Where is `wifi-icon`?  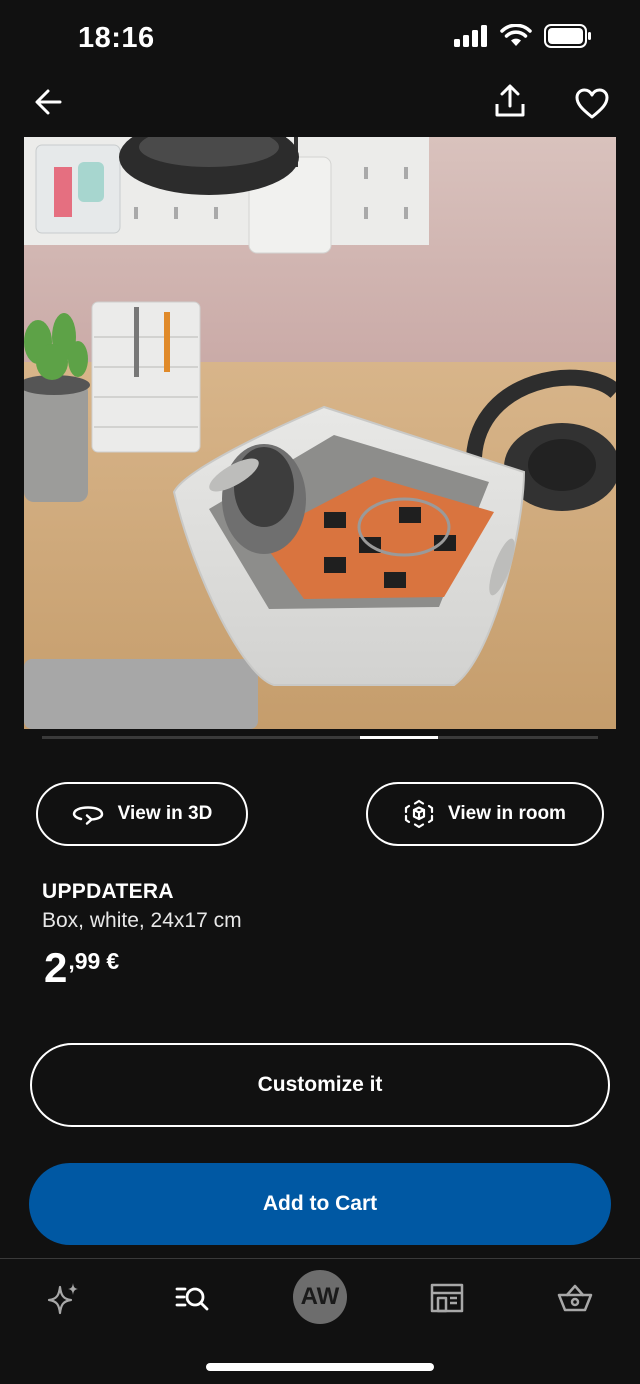 wifi-icon is located at coordinates (516, 35).